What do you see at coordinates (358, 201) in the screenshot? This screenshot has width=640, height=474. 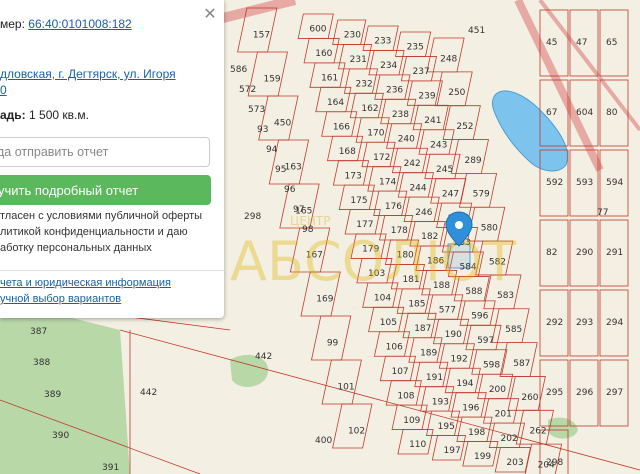 I see `plot-label: 175` at bounding box center [358, 201].